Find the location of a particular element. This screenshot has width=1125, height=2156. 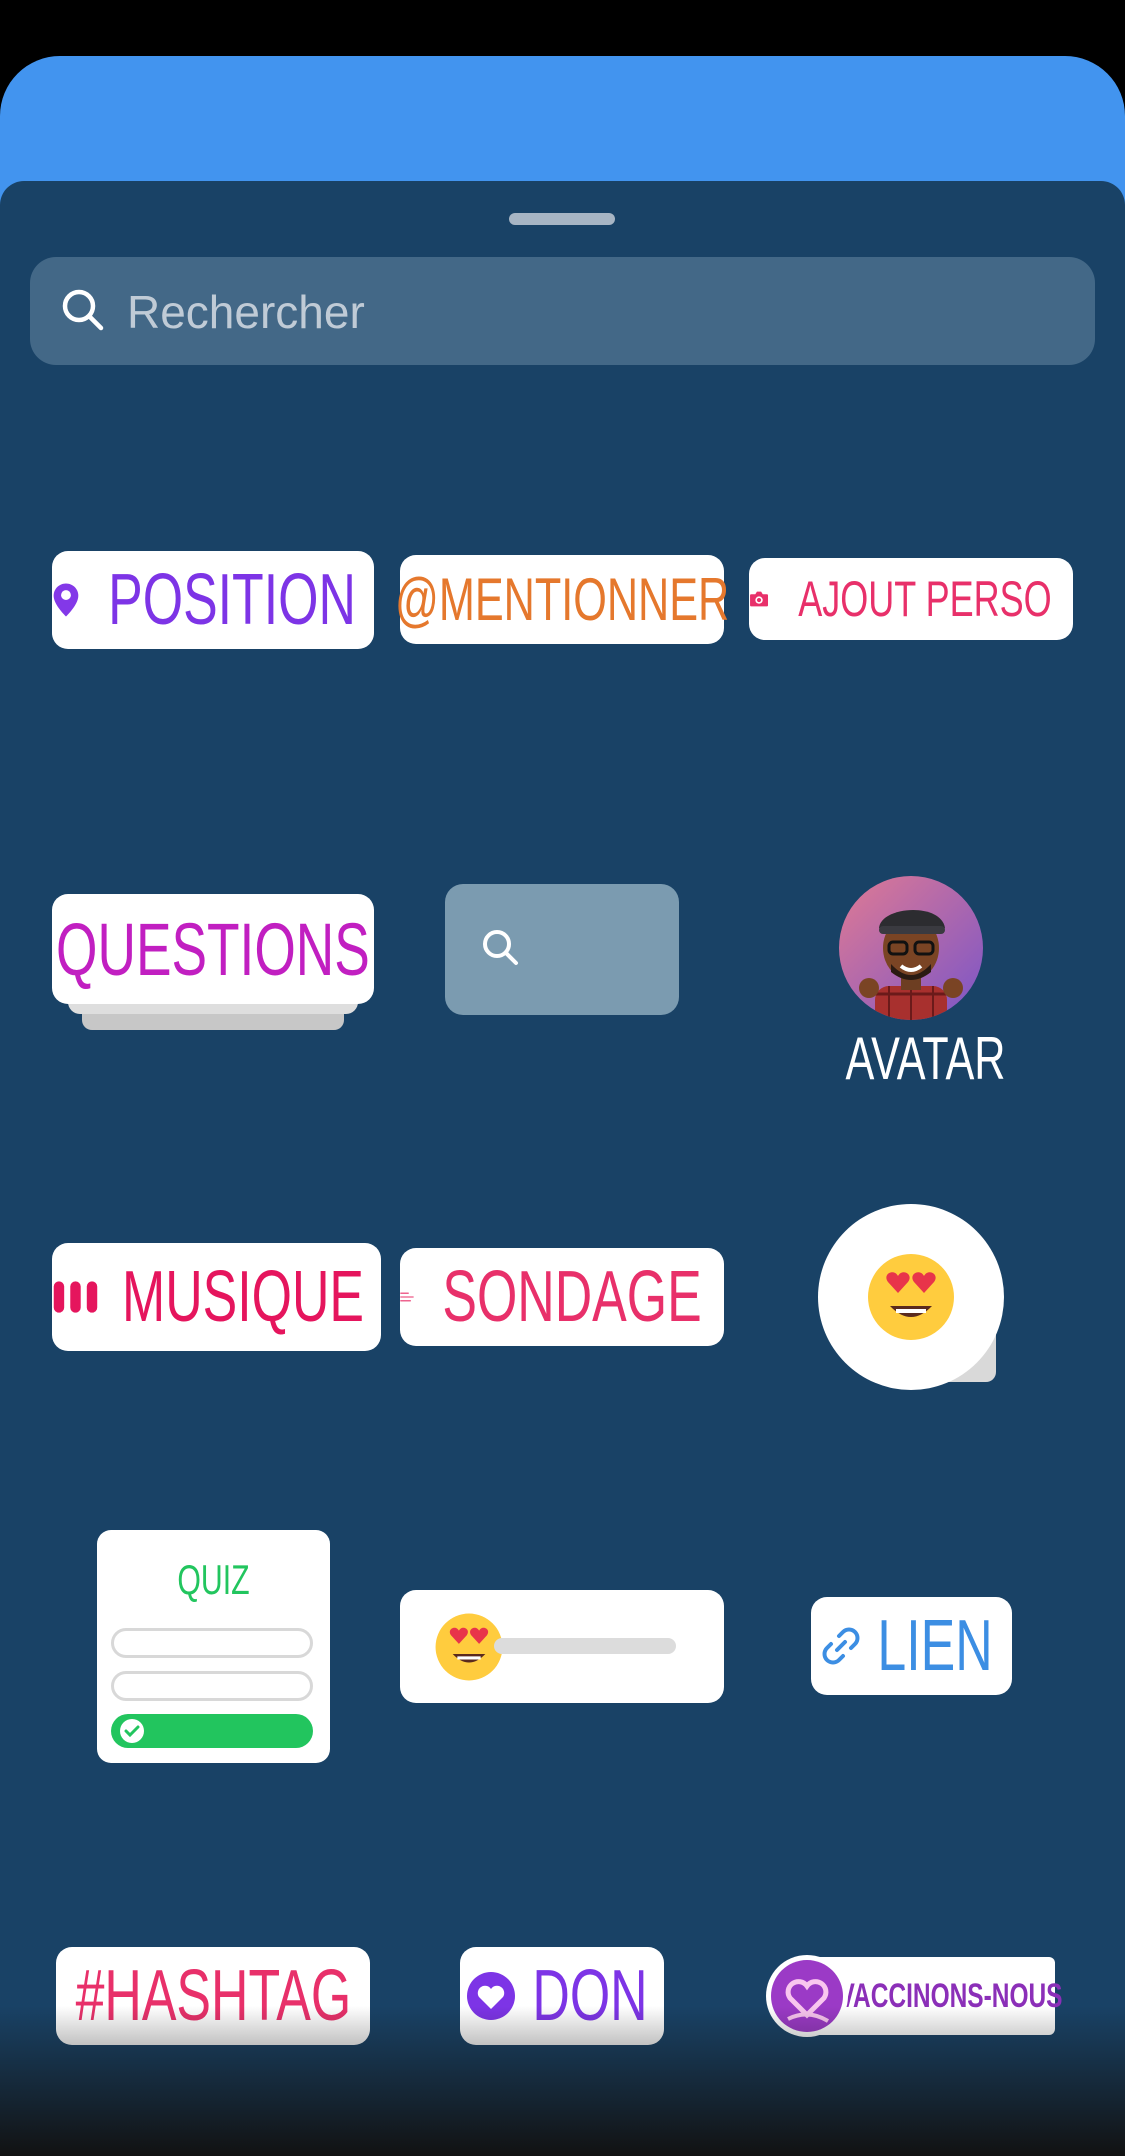

location-pin-icon is located at coordinates (66, 600).